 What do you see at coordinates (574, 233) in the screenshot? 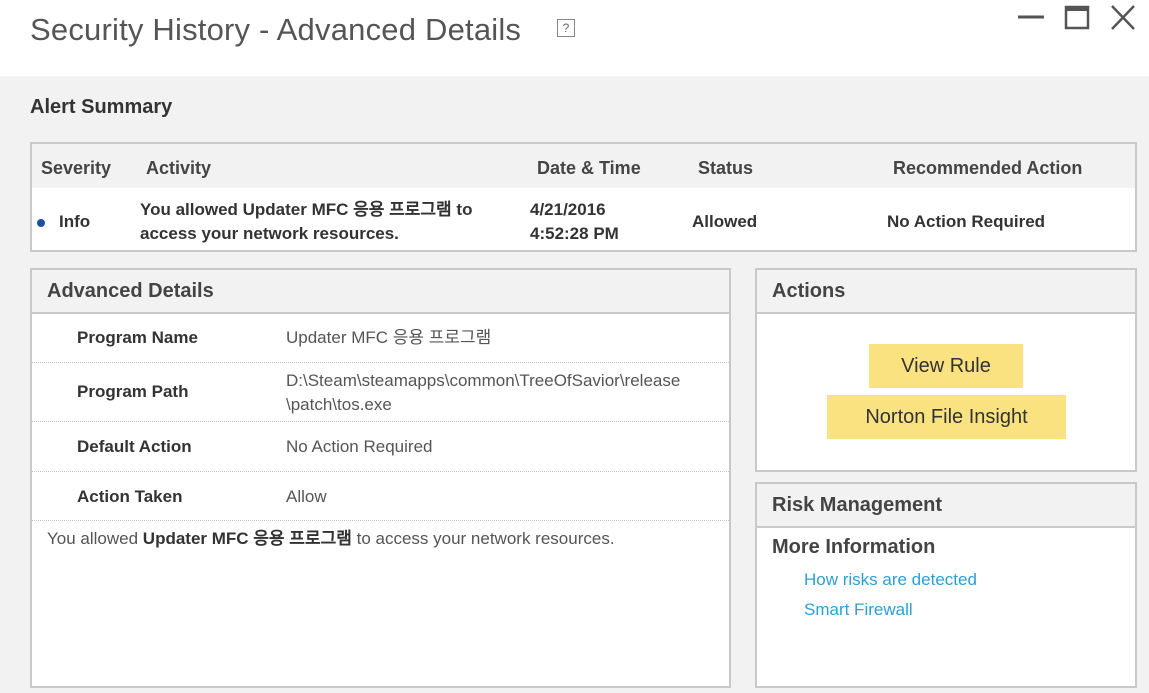
I see `time-value: 4:52:28 PM` at bounding box center [574, 233].